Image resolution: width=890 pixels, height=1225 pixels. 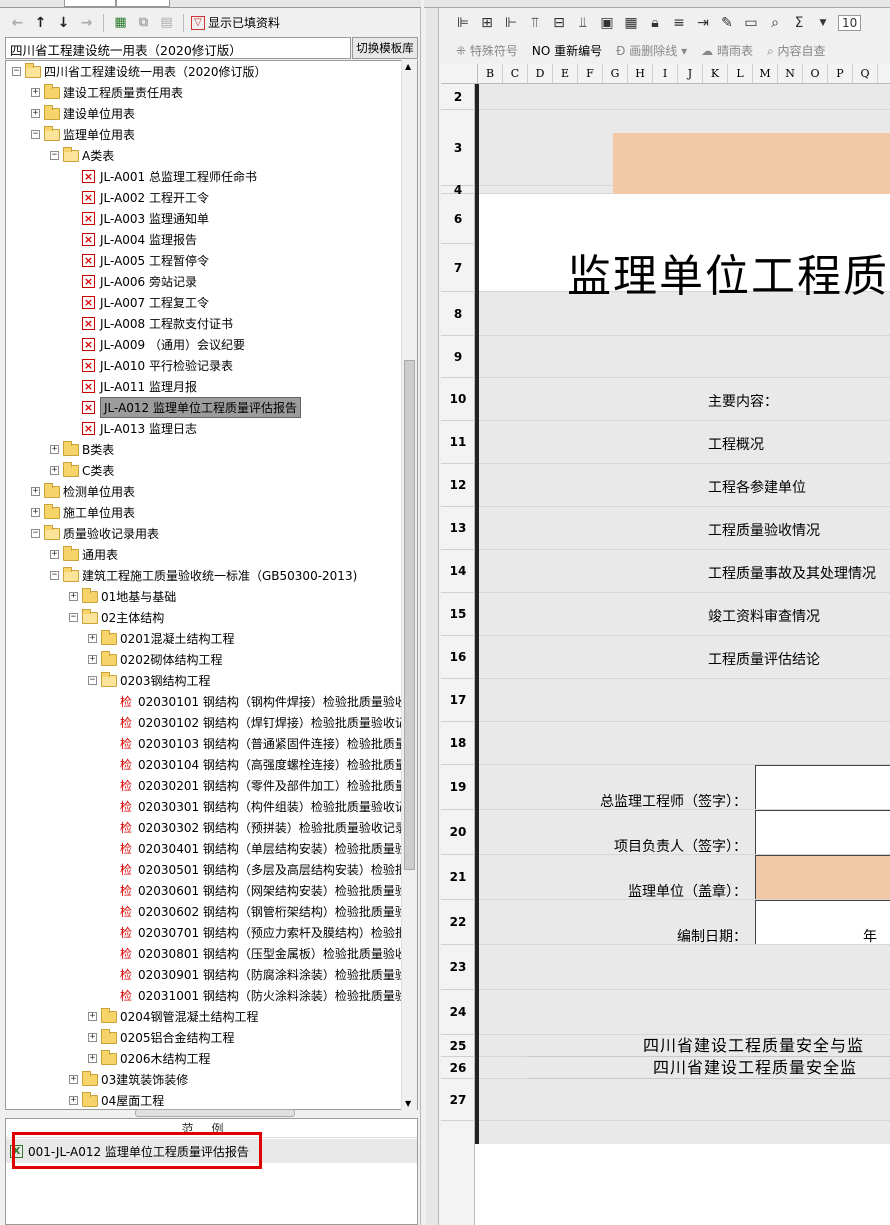 I want to click on tree-item: 检 02031001 钢结构（防火涂料涂装）检验批质量验, so click(x=257, y=995).